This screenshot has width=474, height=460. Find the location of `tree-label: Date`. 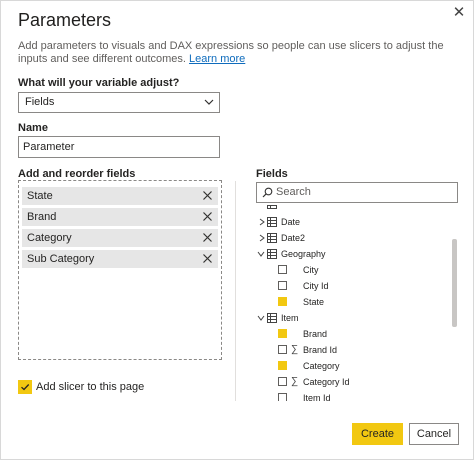

tree-label: Date is located at coordinates (291, 222).